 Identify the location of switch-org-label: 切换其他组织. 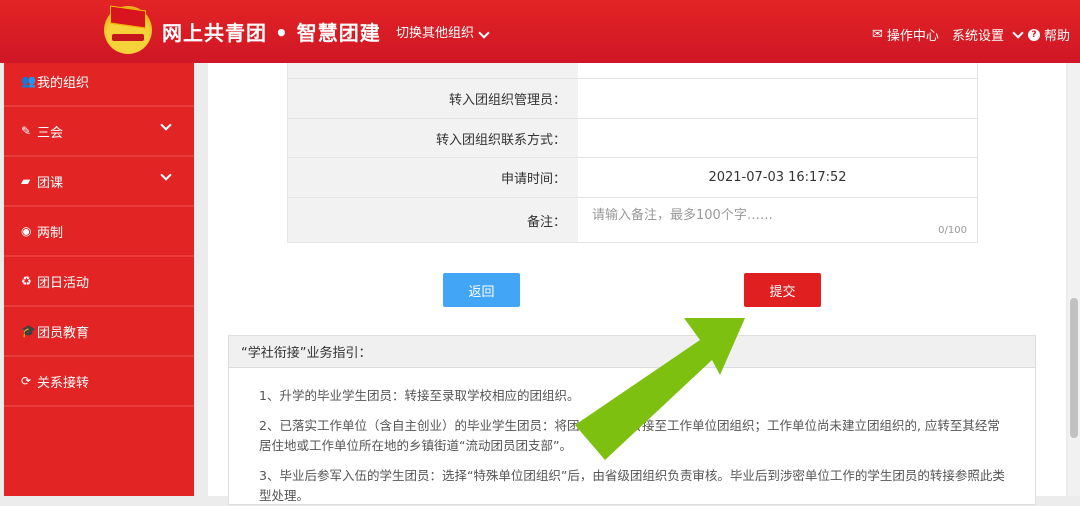
(435, 33).